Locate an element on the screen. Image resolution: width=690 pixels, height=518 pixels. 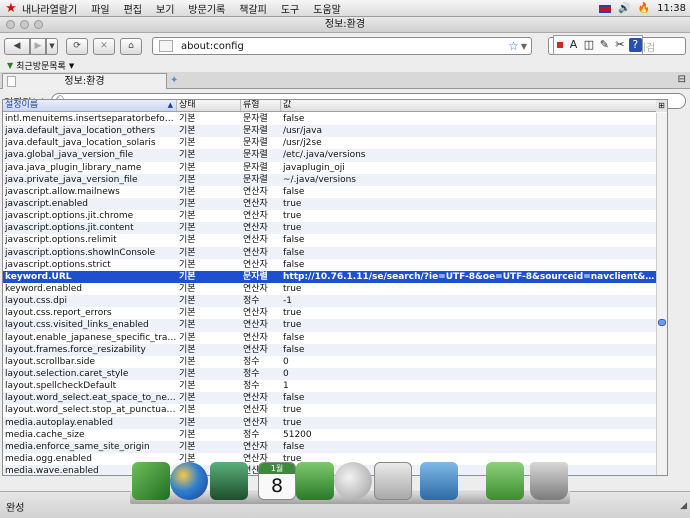
clock: 11:38 is located at coordinates (671, 8).